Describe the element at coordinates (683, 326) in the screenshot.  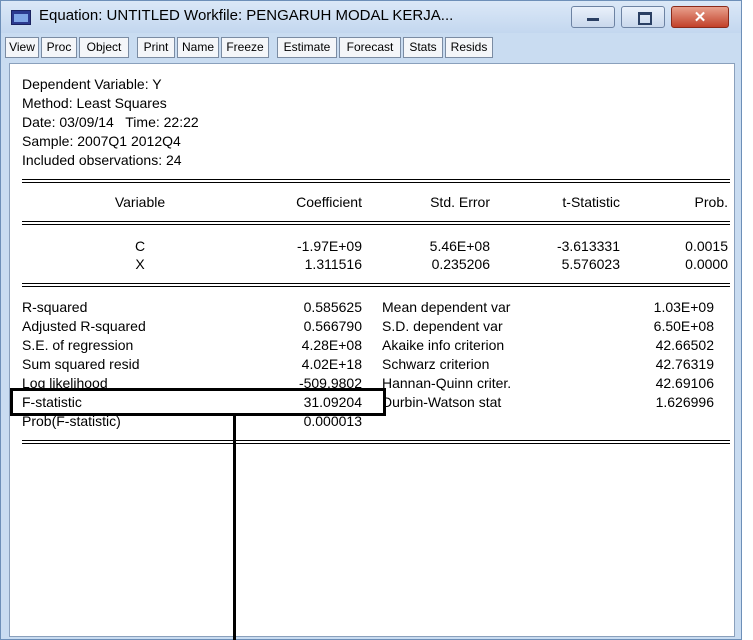
I see `stat-value: 6.50E+08` at that location.